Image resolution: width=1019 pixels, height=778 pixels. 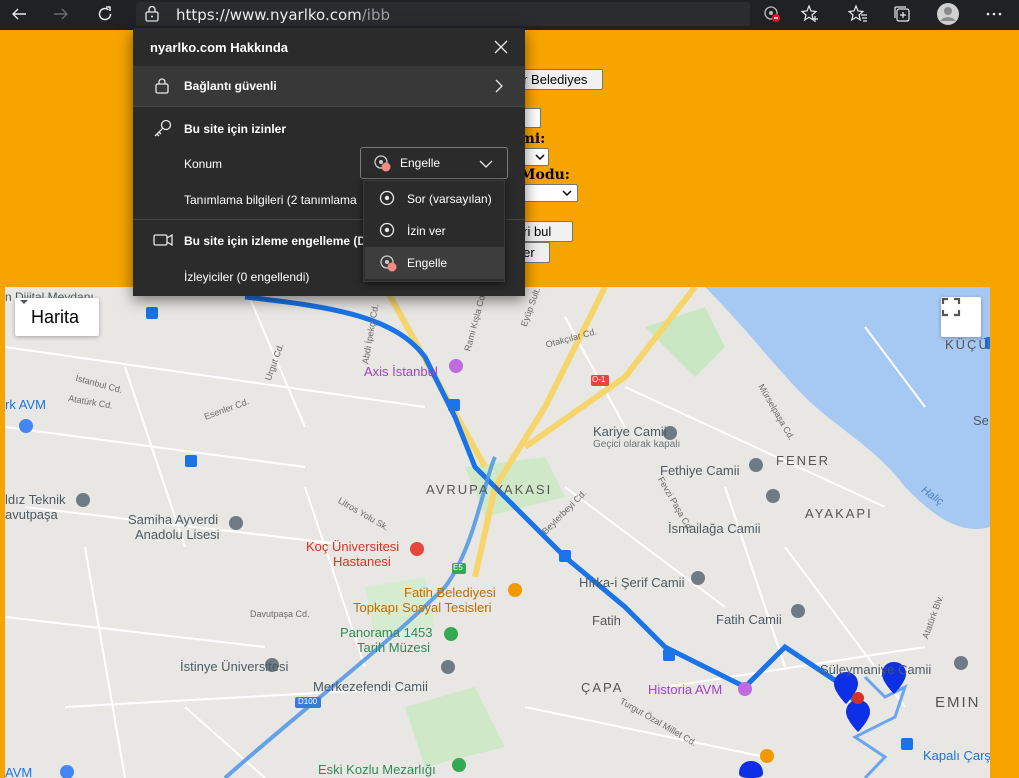 I want to click on favorites-button, so click(x=858, y=14).